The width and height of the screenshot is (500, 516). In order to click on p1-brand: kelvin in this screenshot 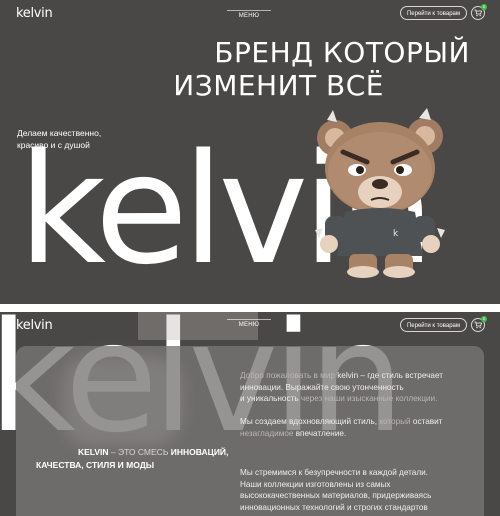, I will do `click(348, 375)`.